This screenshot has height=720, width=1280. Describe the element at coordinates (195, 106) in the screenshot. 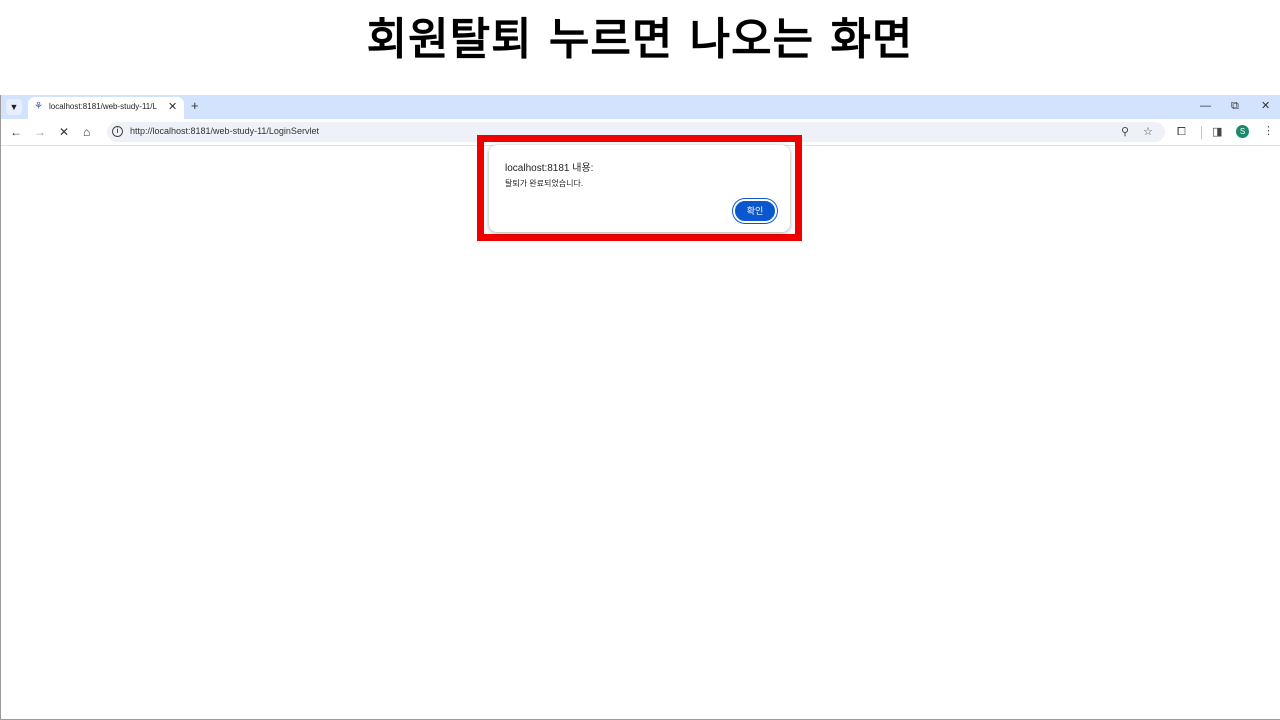

I see `new-tab-icon: +` at that location.